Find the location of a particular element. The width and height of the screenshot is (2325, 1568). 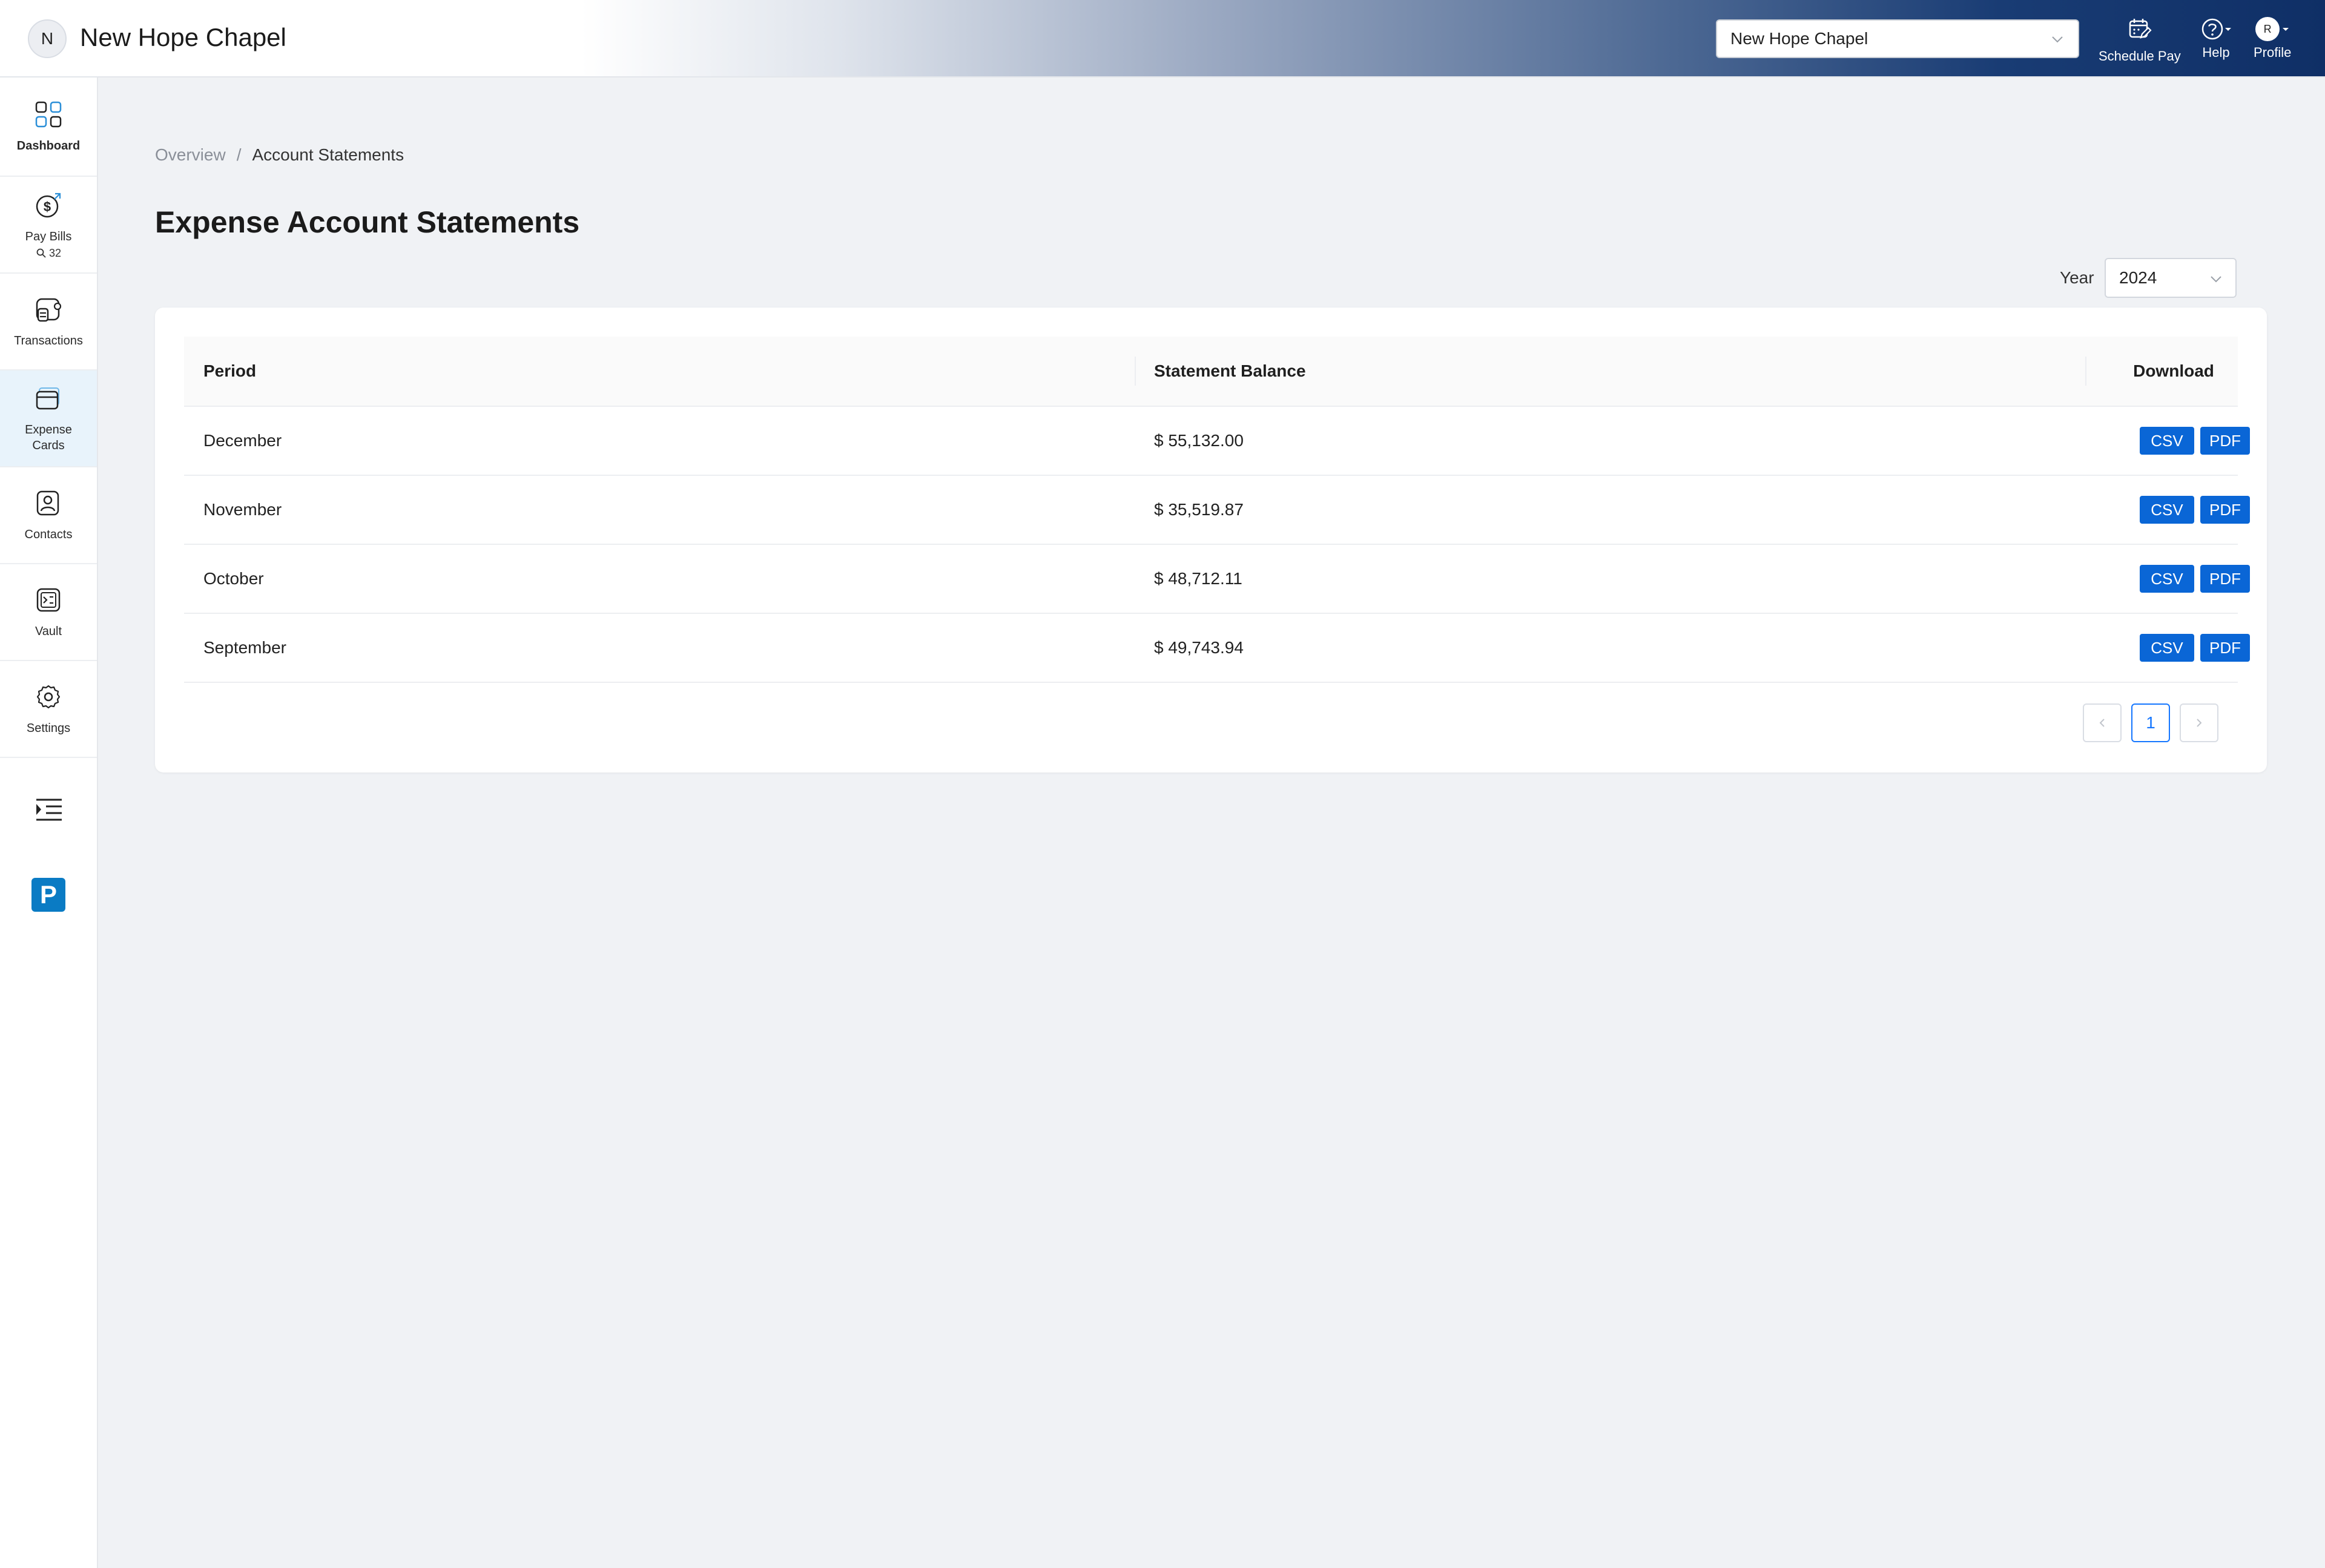

pagination-page-1: 1 is located at coordinates (2150, 722).